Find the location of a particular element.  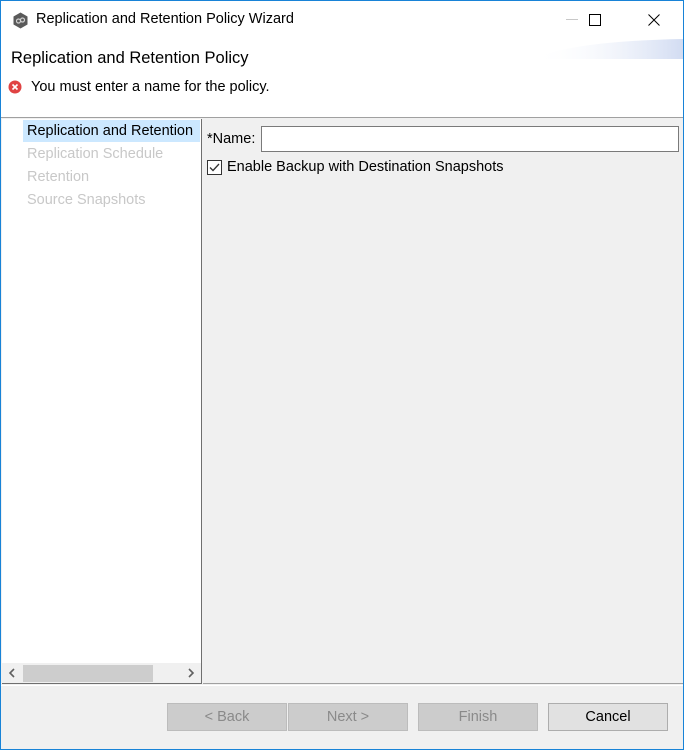

error-message-row: You must enter a name for the policy. is located at coordinates (139, 87).